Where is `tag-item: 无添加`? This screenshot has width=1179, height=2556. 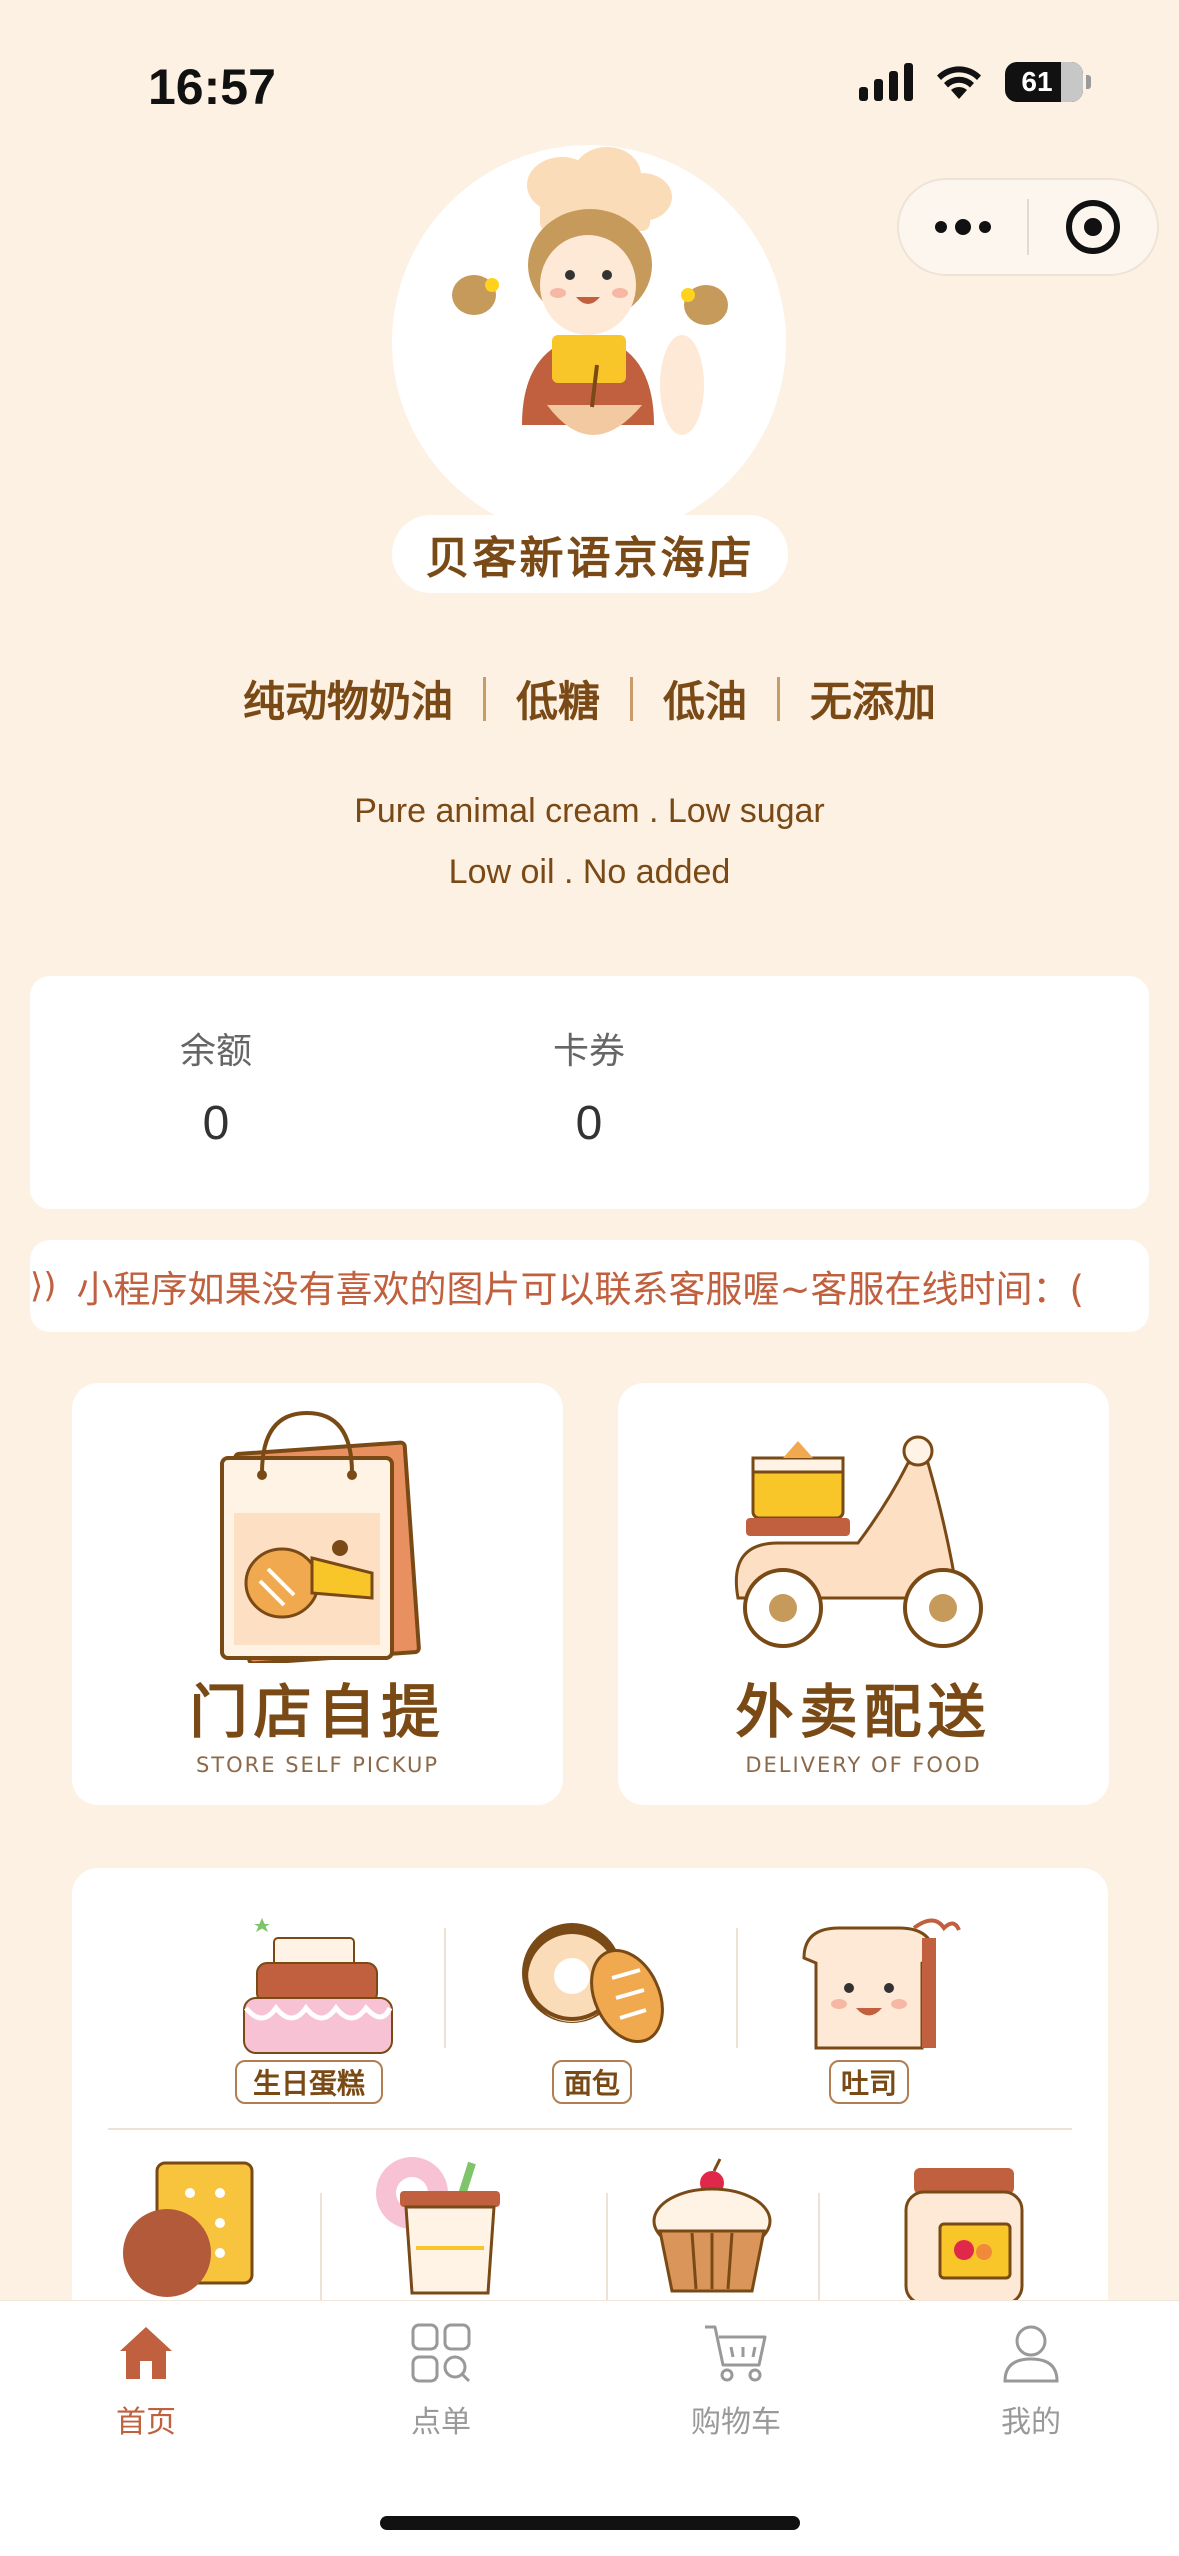
tag-item: 无添加 is located at coordinates (873, 701).